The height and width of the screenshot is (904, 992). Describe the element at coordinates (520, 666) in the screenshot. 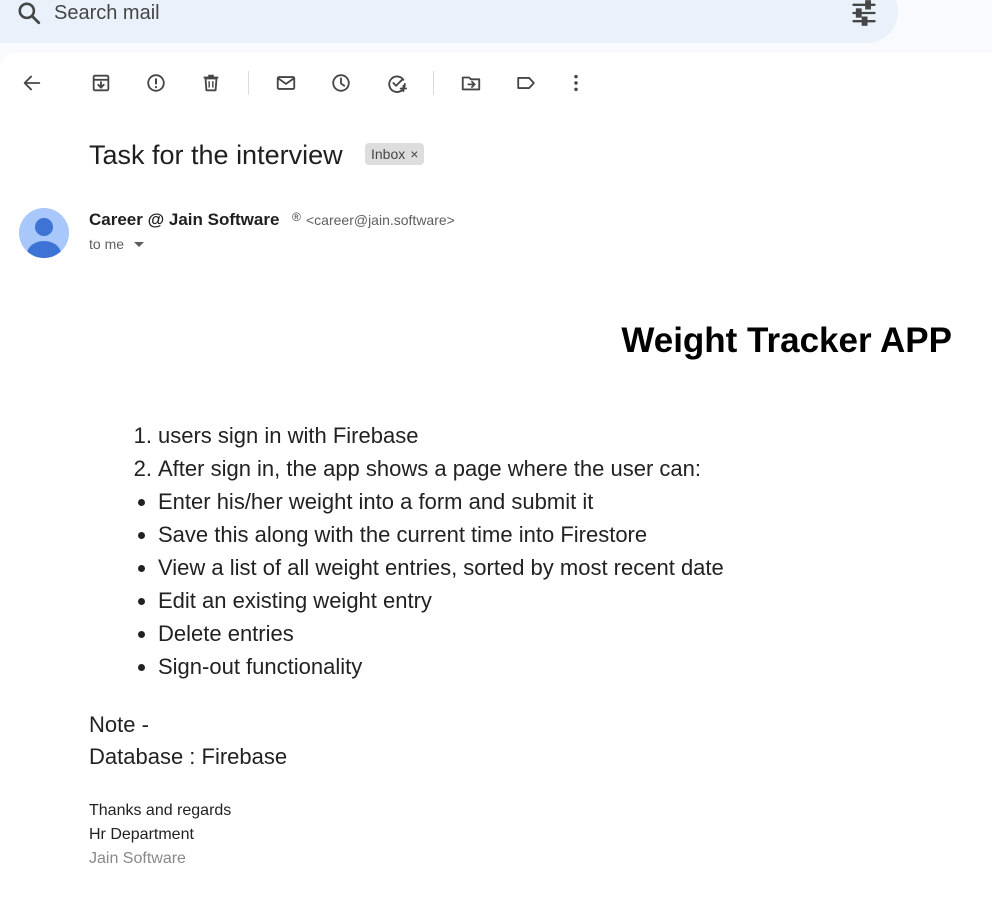

I see `list-item: Sign-out functionality` at that location.